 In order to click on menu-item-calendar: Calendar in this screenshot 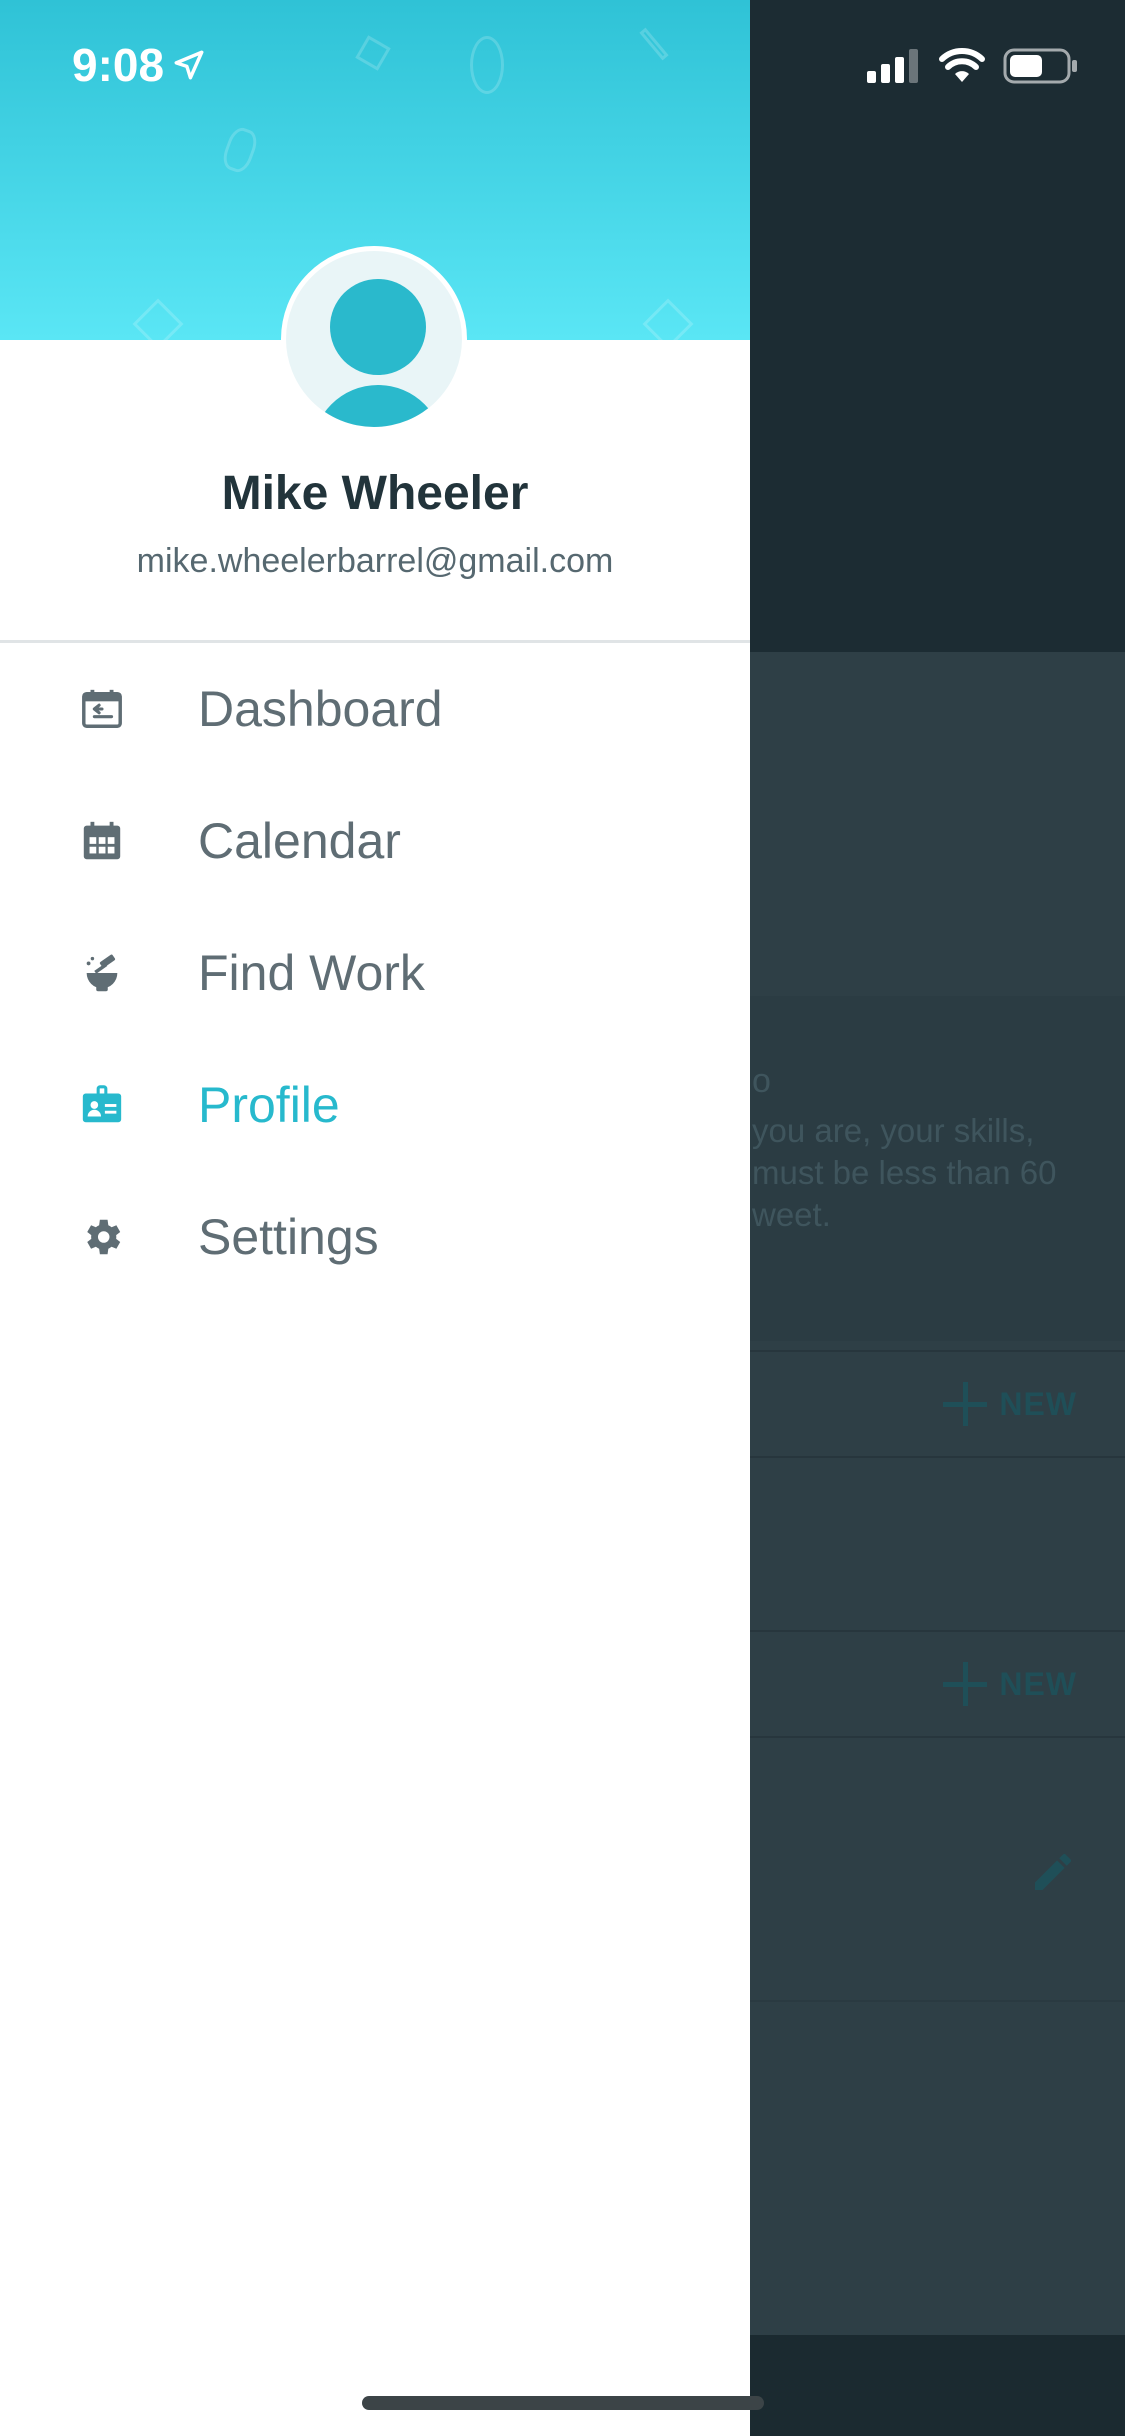, I will do `click(375, 841)`.